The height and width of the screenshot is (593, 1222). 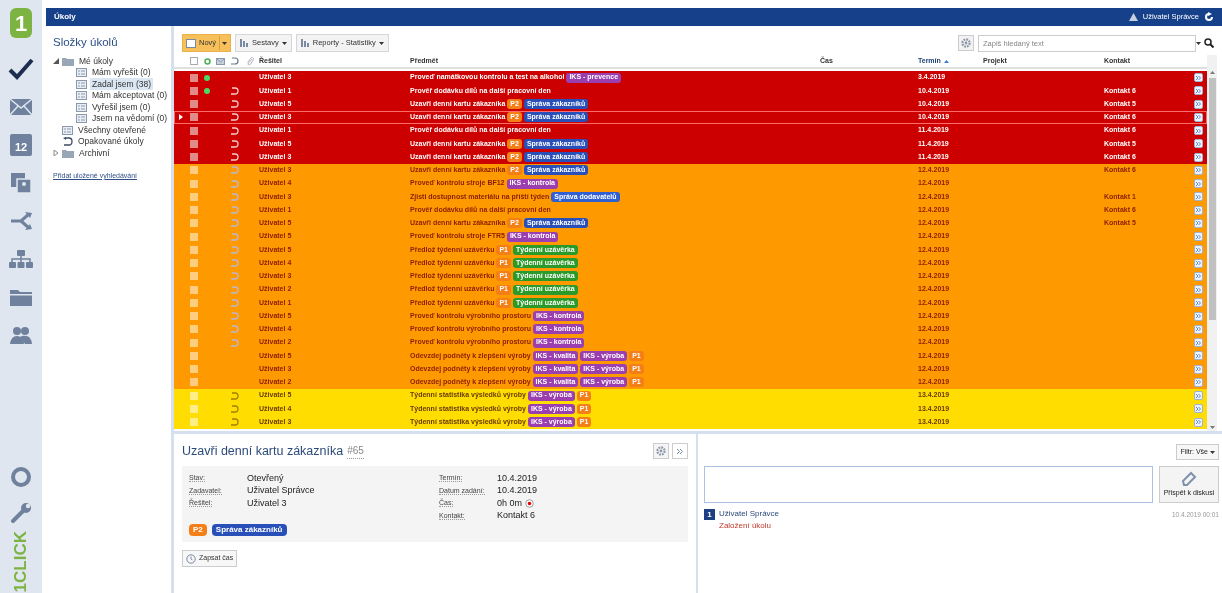 What do you see at coordinates (21, 107) in the screenshot?
I see `mail-icon` at bounding box center [21, 107].